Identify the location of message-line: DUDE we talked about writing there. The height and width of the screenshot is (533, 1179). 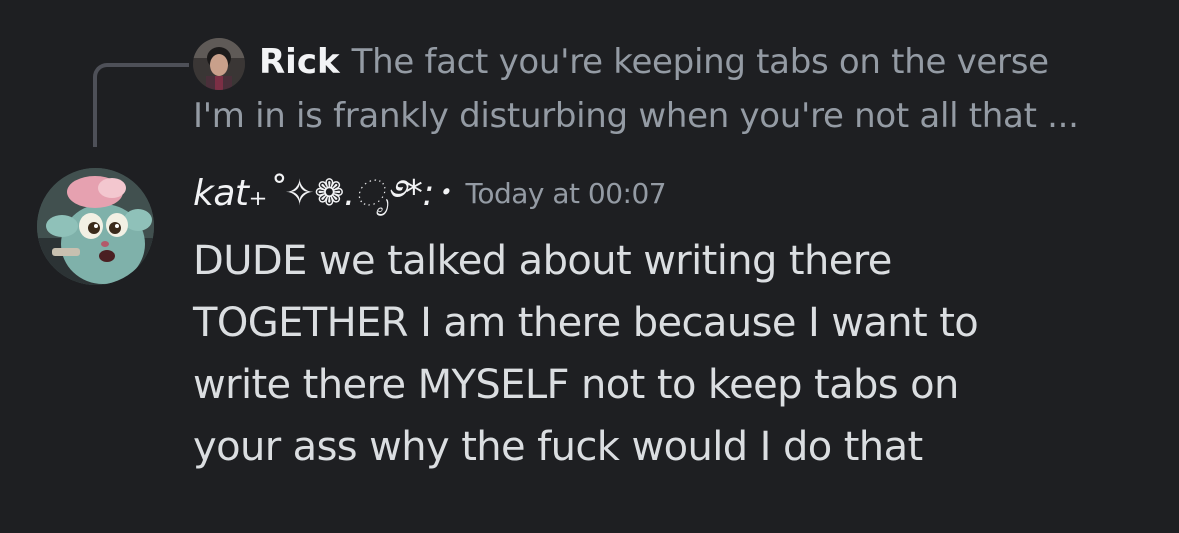
(542, 261).